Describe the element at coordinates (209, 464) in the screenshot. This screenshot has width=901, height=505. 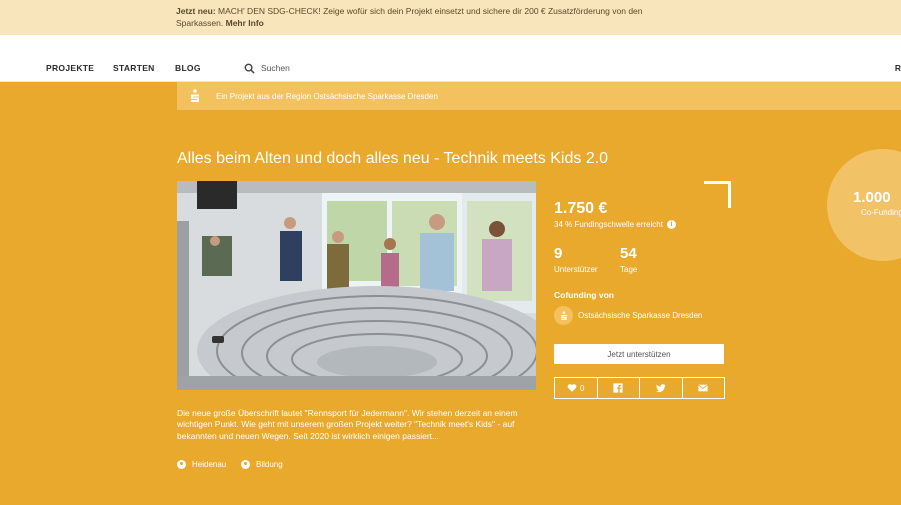
I see `tag-location-label: Heidenau` at that location.